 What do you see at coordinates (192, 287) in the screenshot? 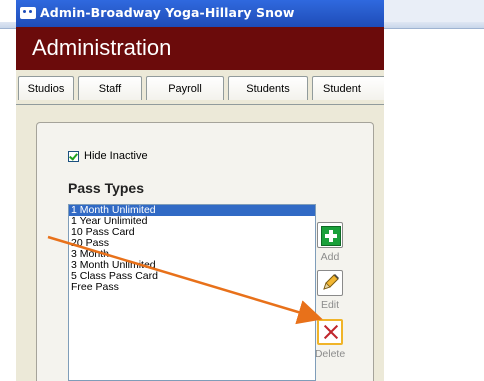
I see `list-item: Free Pass` at bounding box center [192, 287].